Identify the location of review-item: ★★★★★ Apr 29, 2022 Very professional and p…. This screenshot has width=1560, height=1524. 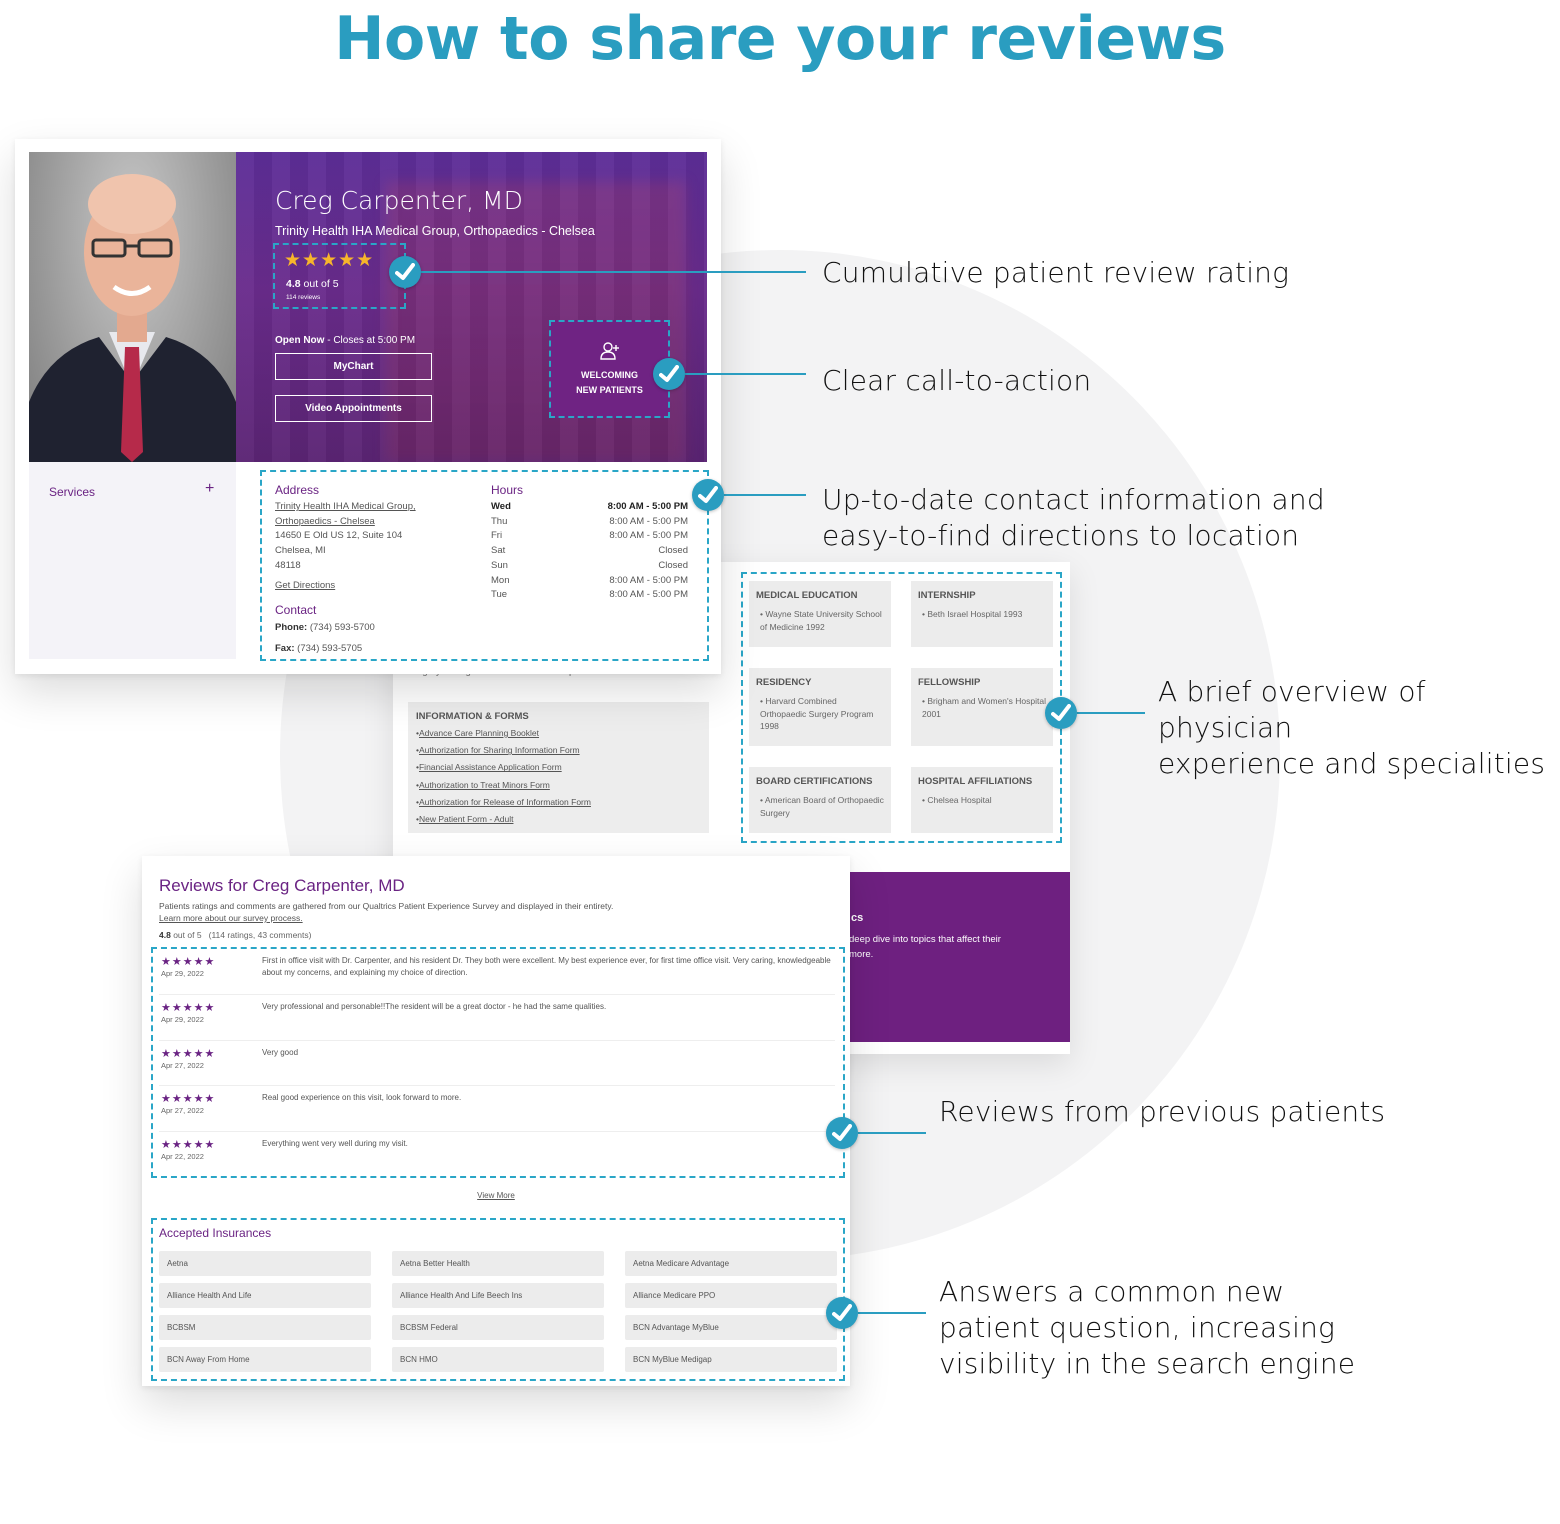
(497, 1021).